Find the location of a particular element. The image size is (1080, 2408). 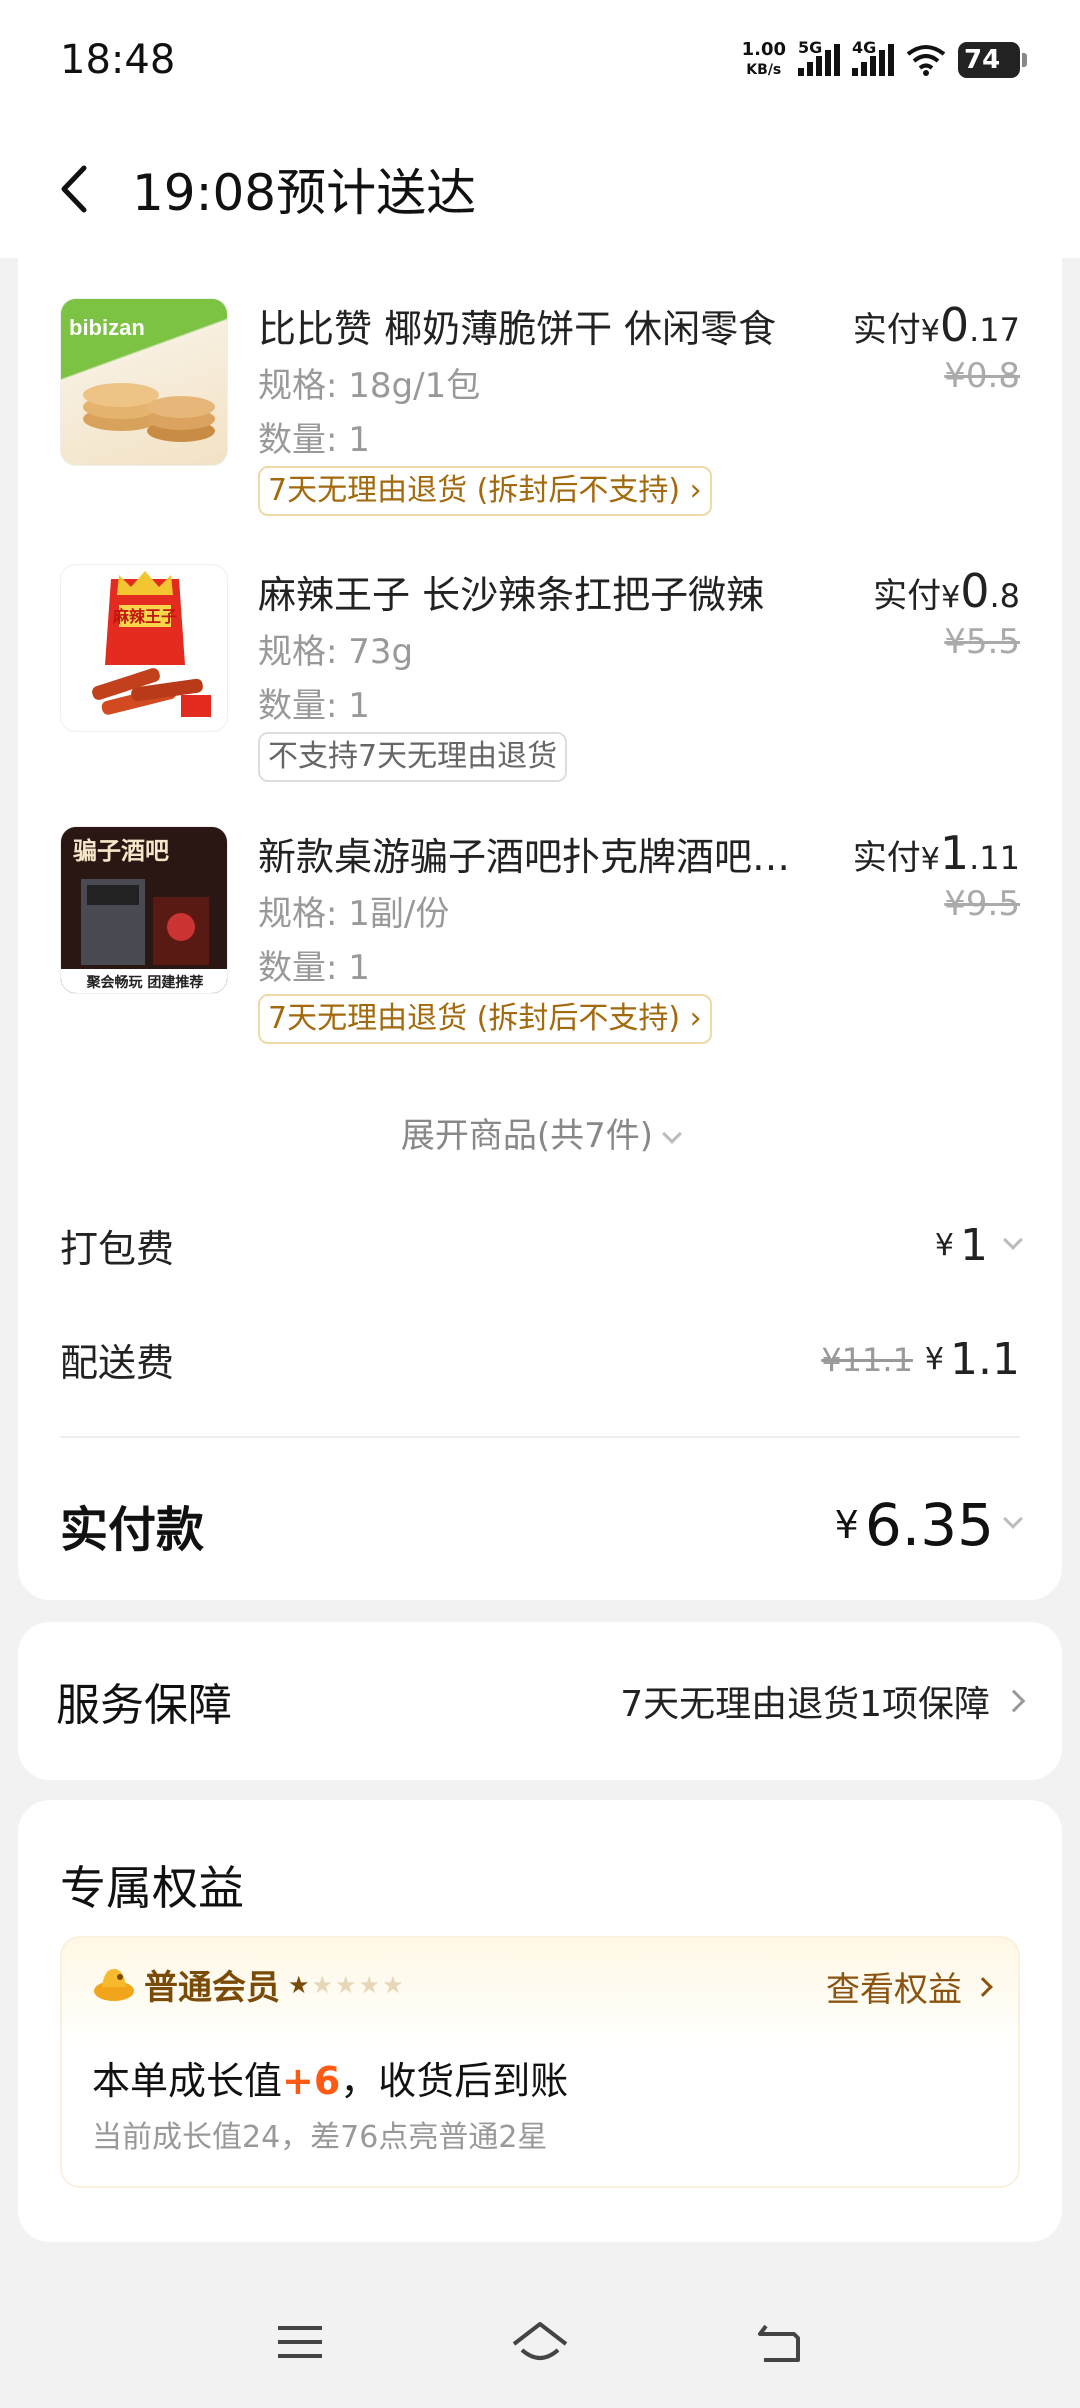

item-spec: 规格: 1副/份 is located at coordinates (354, 914).